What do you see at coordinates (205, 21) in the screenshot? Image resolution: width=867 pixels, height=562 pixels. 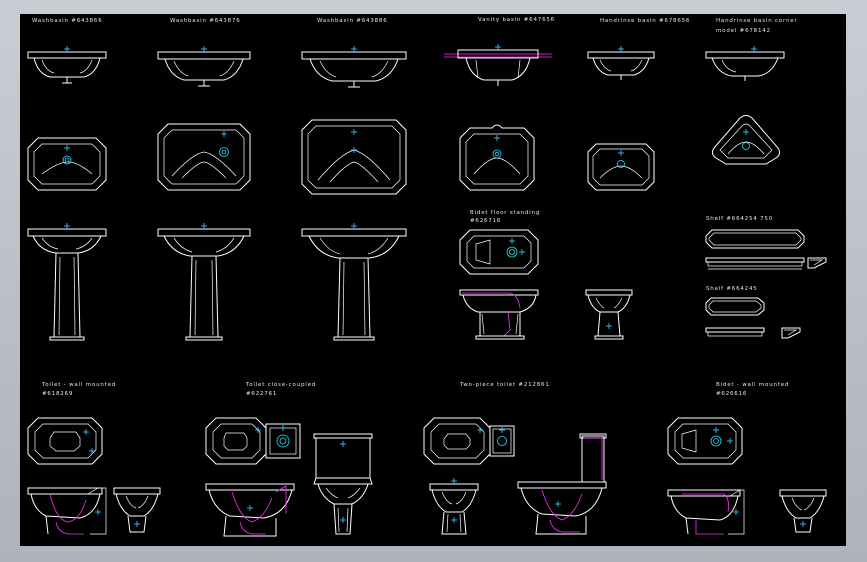 I see `label-washbasin-2: Washbasin #643876` at bounding box center [205, 21].